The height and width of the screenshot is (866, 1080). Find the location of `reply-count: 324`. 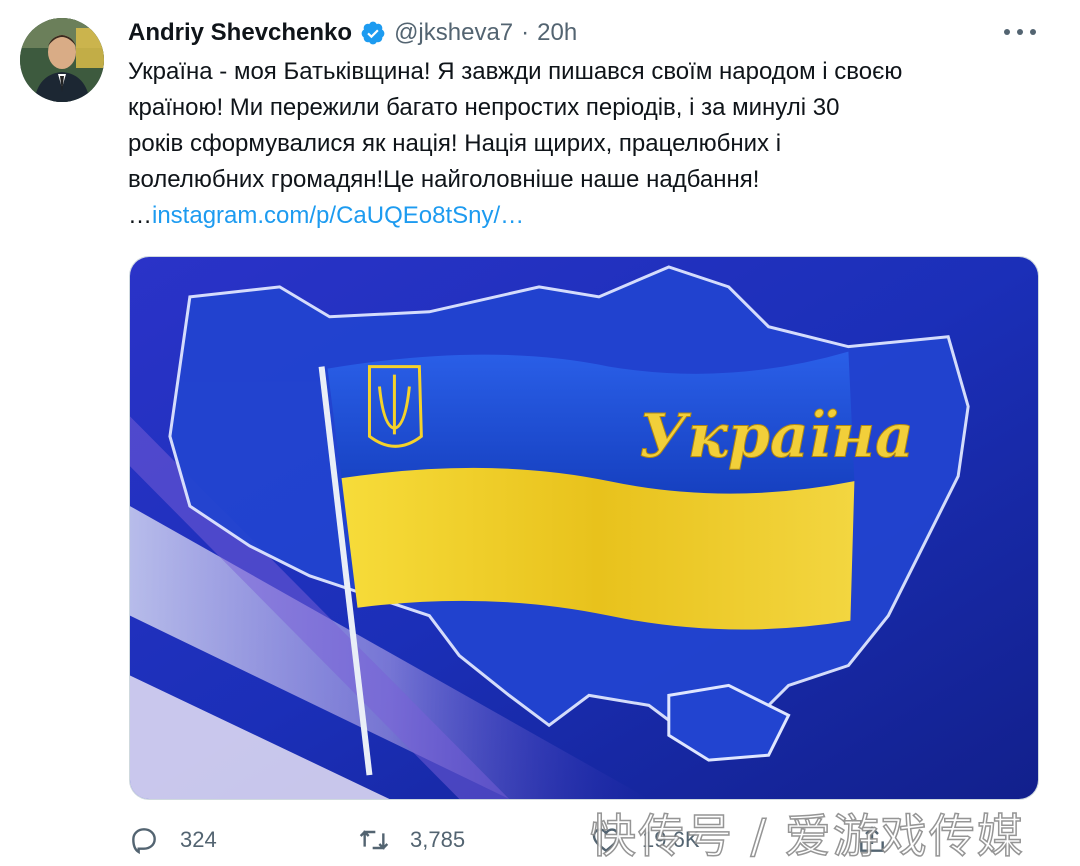

reply-count: 324 is located at coordinates (198, 839).